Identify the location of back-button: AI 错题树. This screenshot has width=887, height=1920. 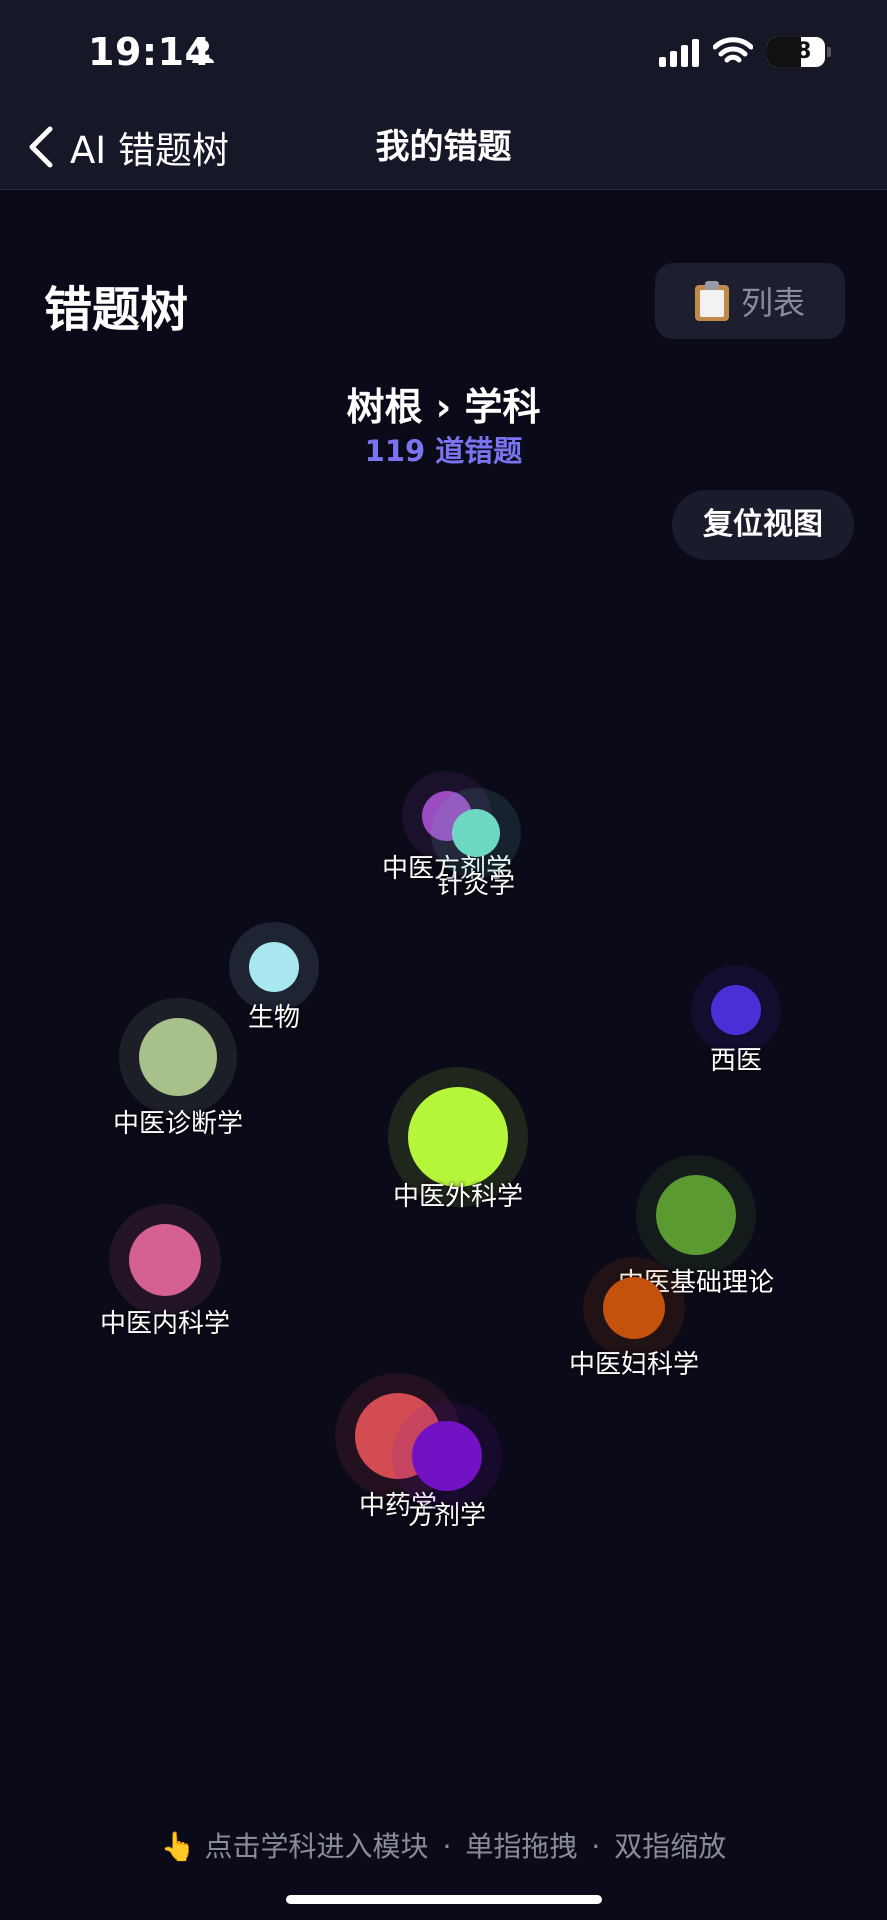
(125, 147).